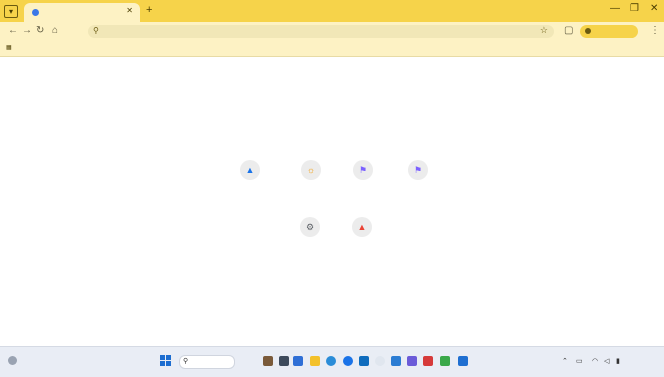 This screenshot has height=377, width=664. I want to click on bookmark-star-icon: ☆, so click(544, 30).